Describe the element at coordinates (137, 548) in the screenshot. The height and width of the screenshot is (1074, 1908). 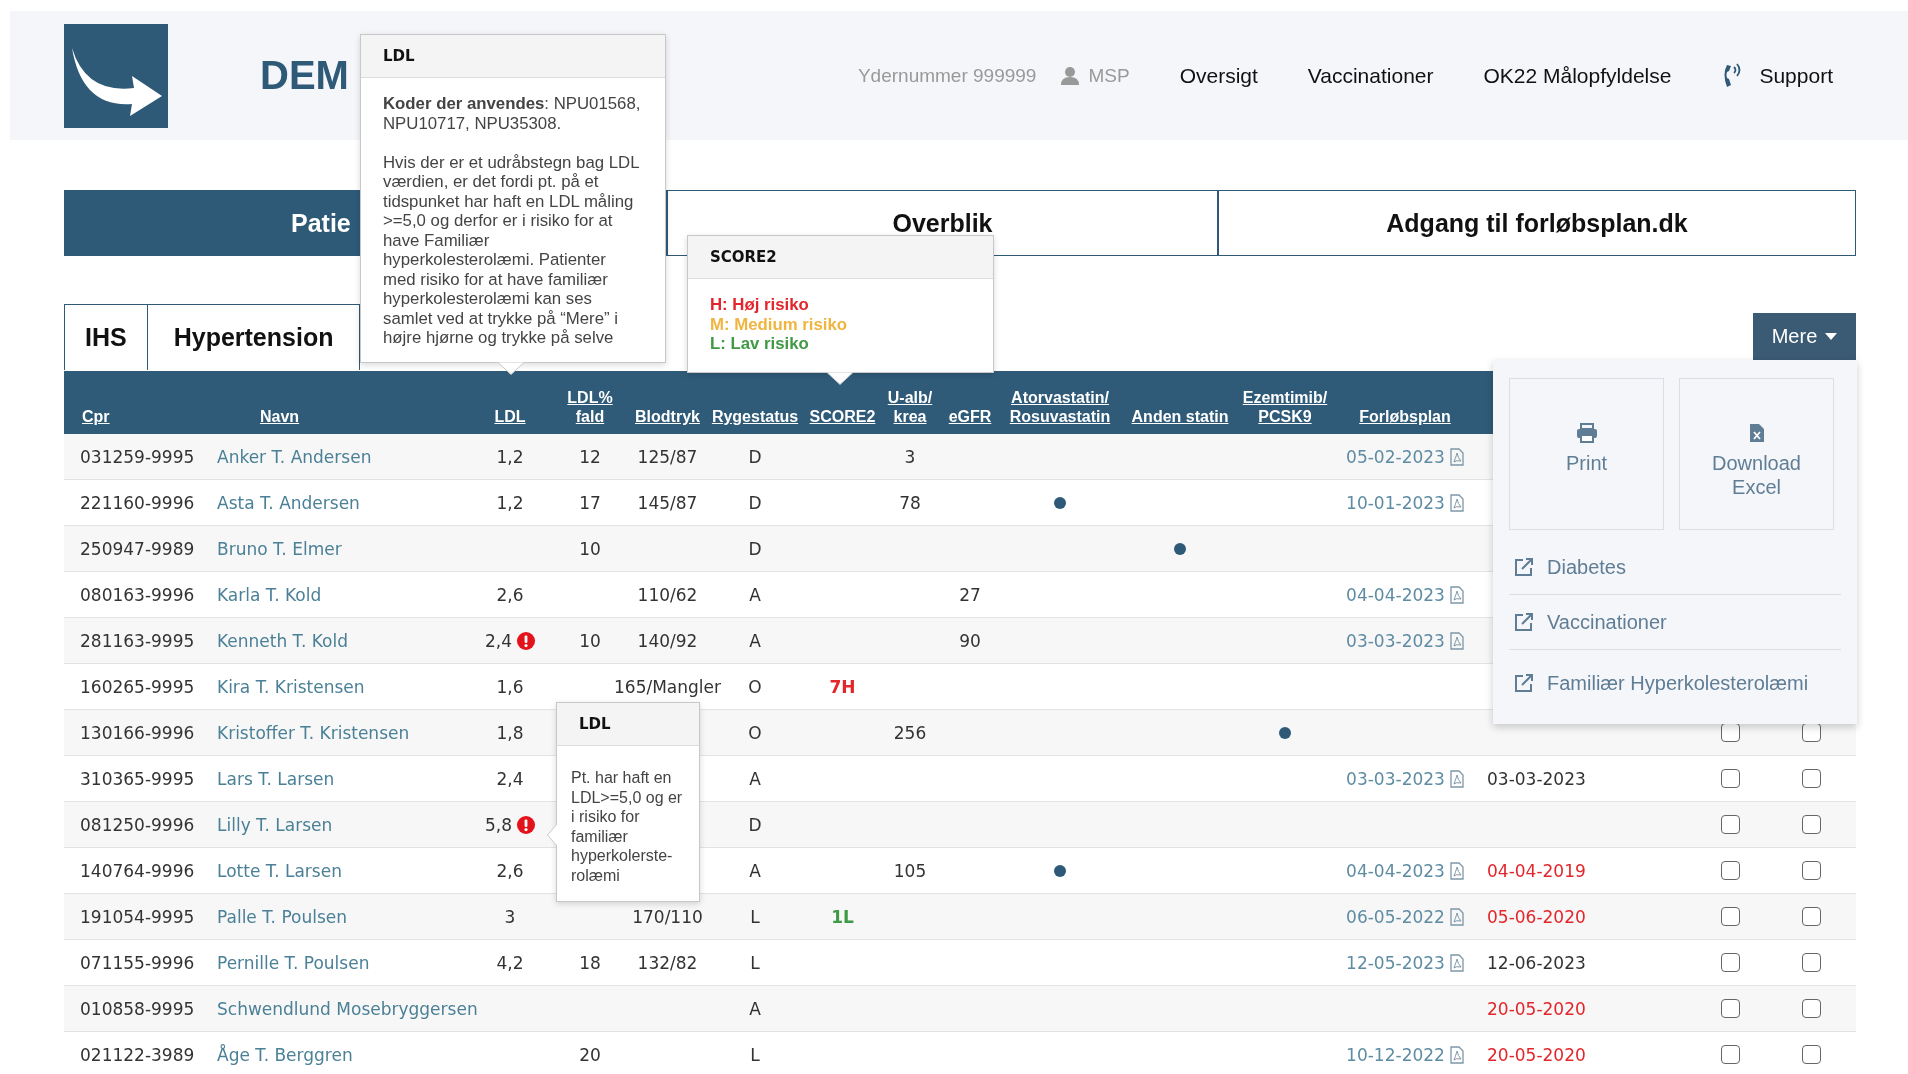
I see `cpr-number: 250947-9989` at that location.